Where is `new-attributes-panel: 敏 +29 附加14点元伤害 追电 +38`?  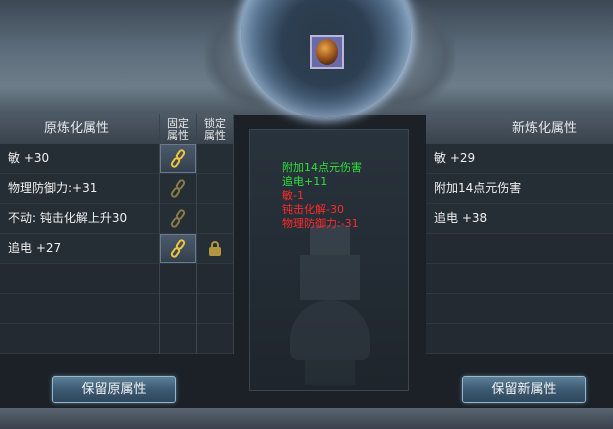
new-attributes-panel: 敏 +29 附加14点元伤害 追电 +38 is located at coordinates (519, 249).